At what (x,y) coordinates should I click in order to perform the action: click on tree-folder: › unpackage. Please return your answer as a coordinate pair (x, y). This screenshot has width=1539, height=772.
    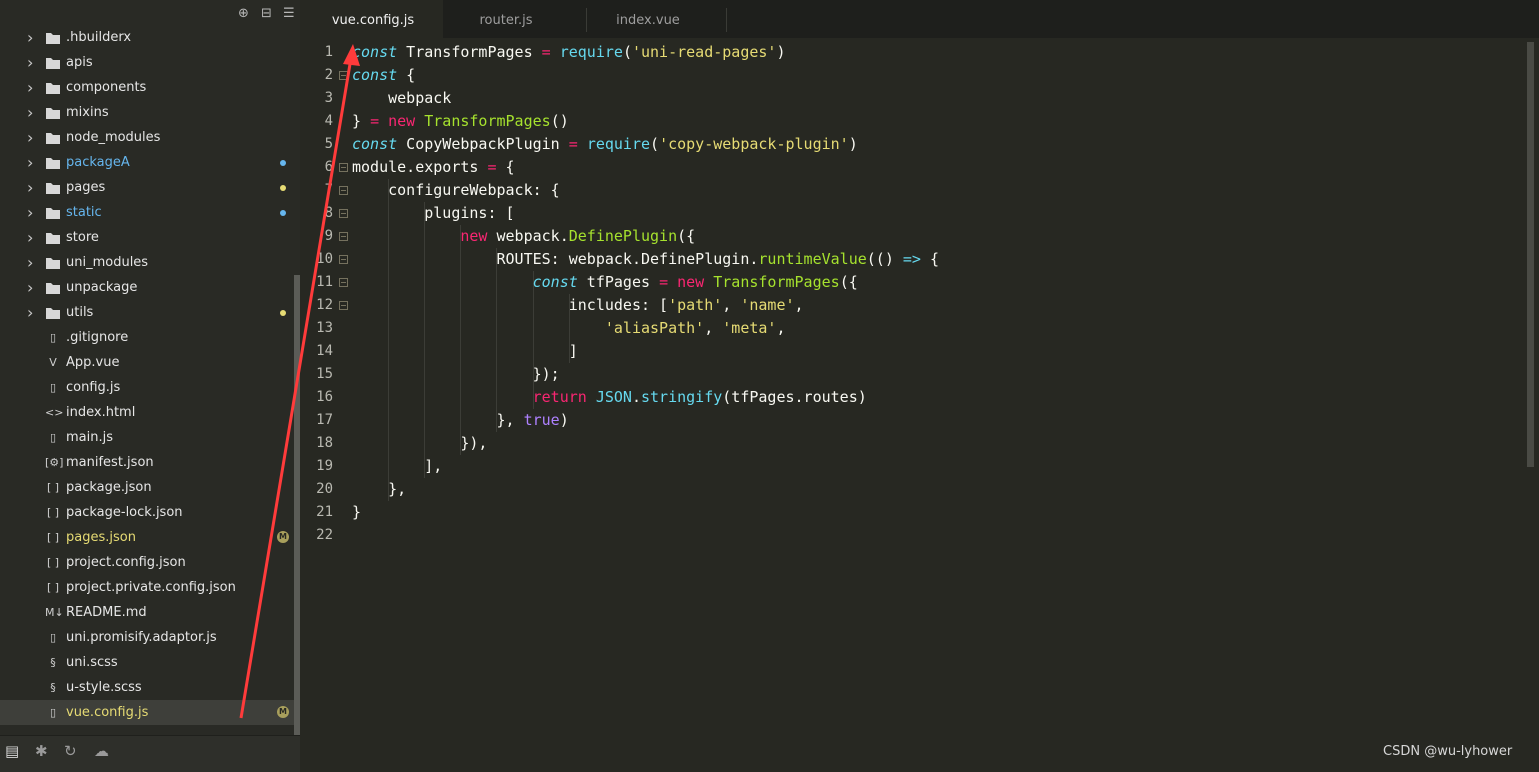
    Looking at the image, I should click on (147, 287).